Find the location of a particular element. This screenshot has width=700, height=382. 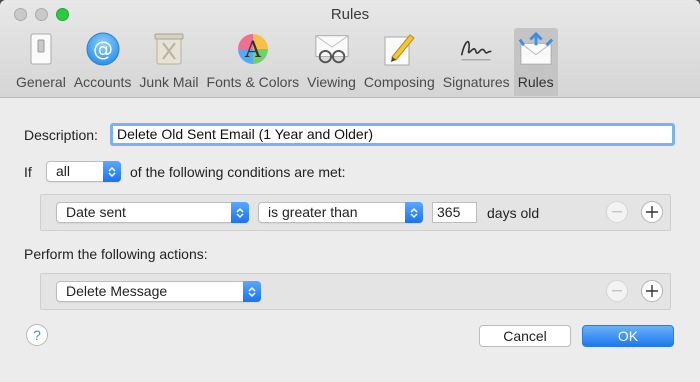

svg-text: A is located at coordinates (253, 50).